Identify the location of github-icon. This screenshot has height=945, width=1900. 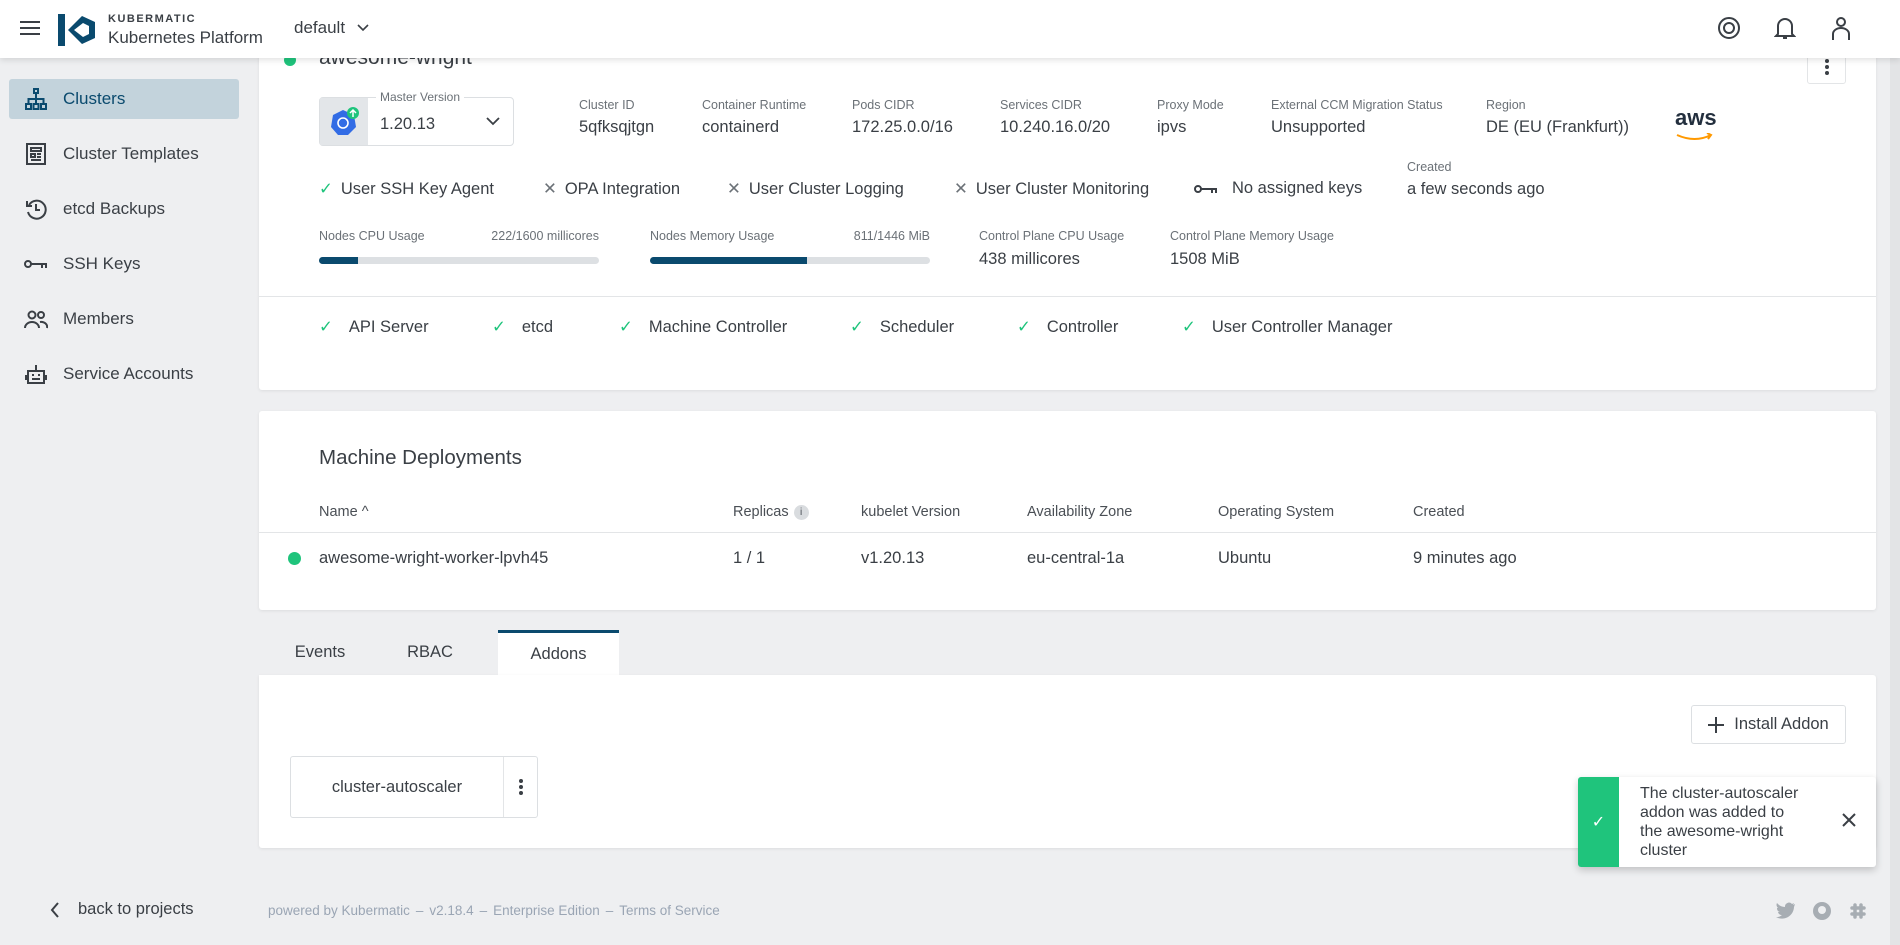
(1822, 911).